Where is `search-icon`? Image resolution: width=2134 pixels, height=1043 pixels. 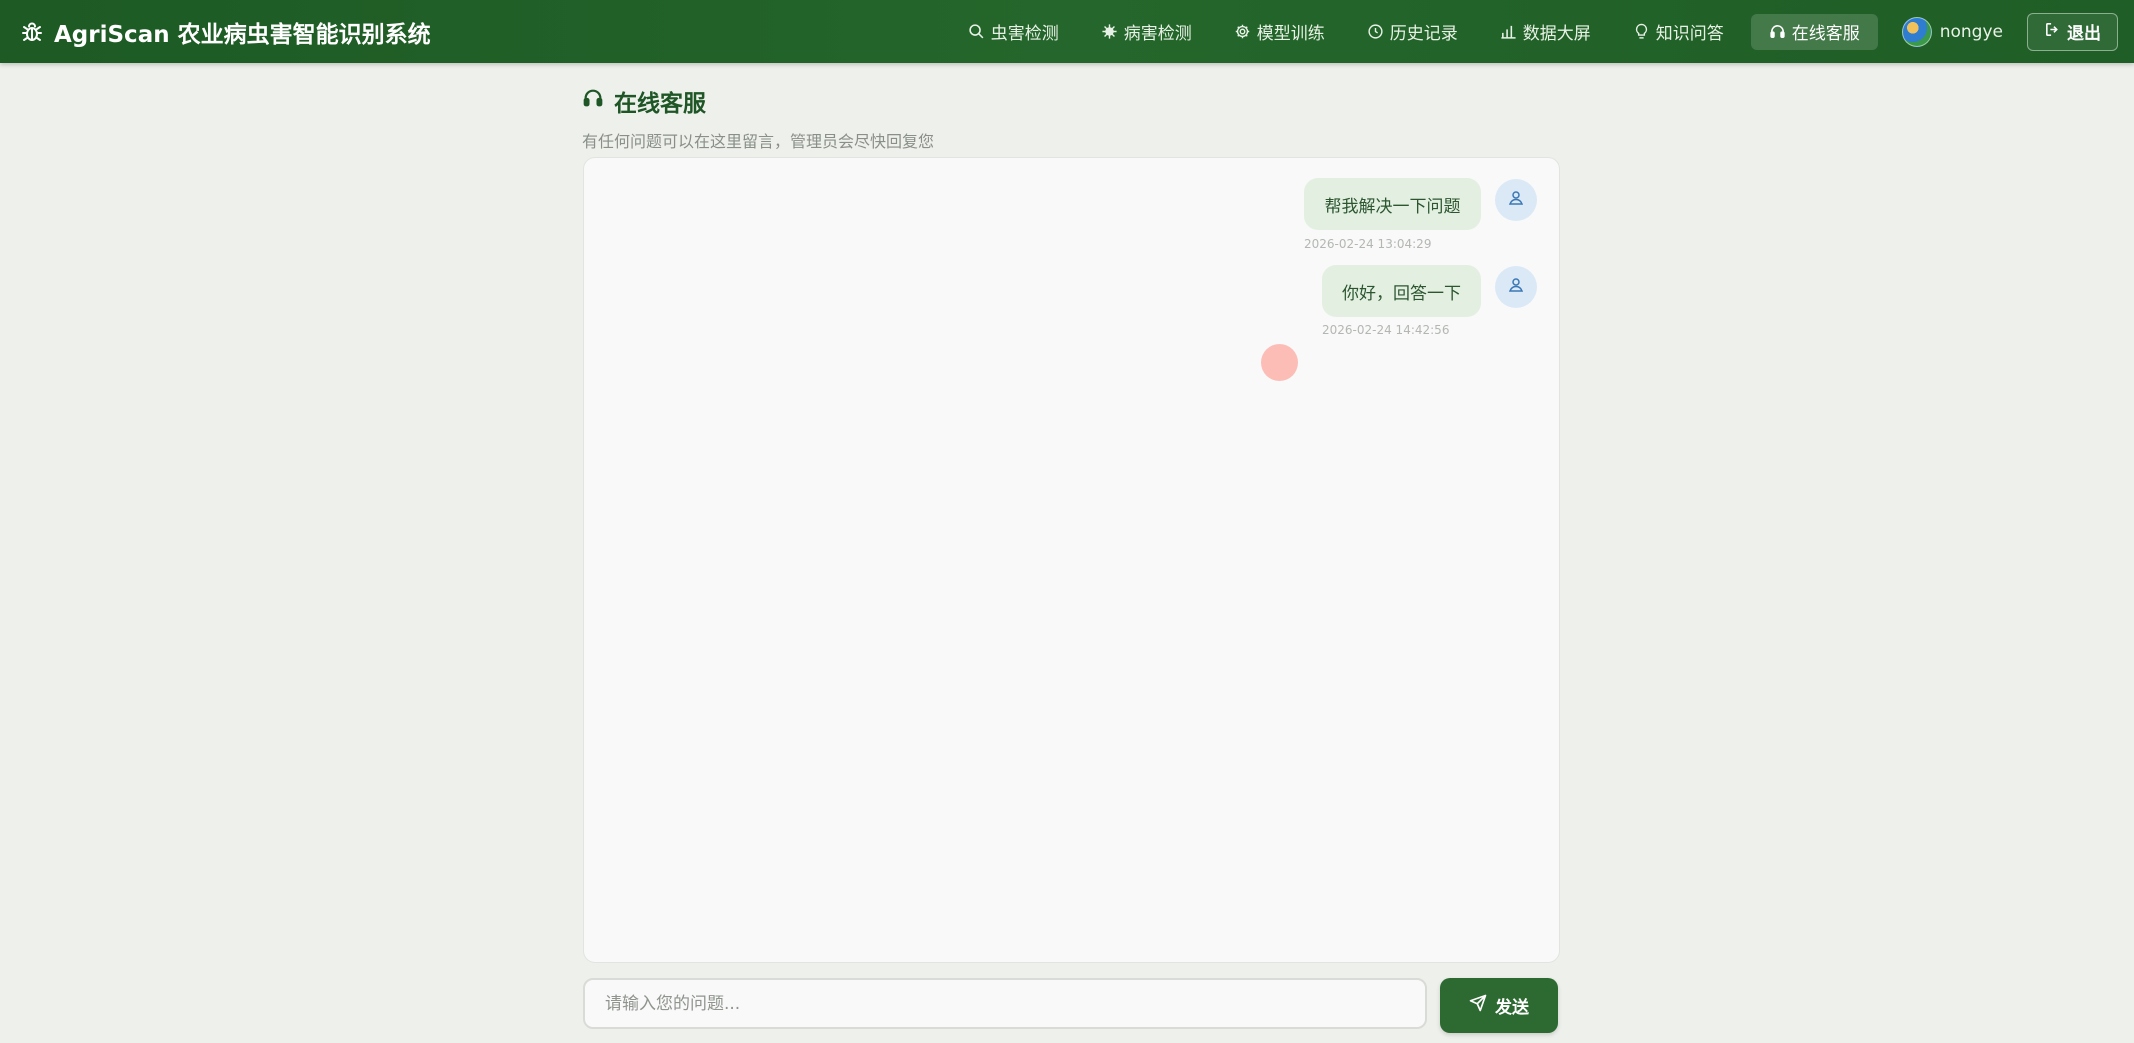 search-icon is located at coordinates (976, 31).